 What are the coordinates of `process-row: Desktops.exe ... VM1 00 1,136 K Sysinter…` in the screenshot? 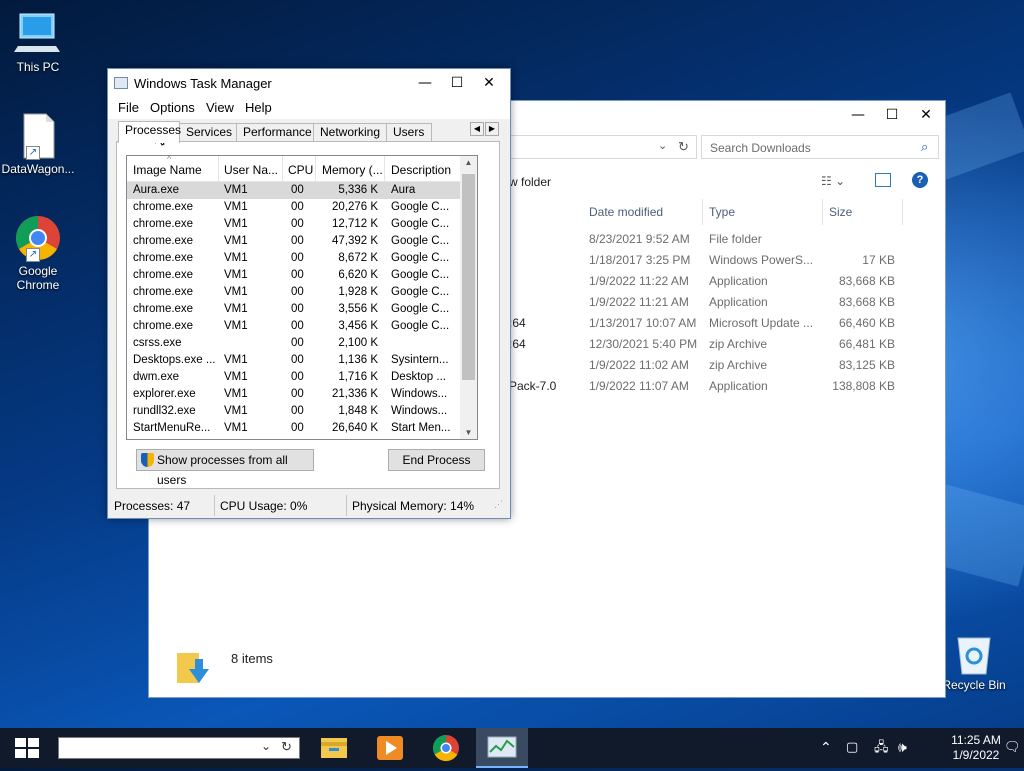 It's located at (302, 360).